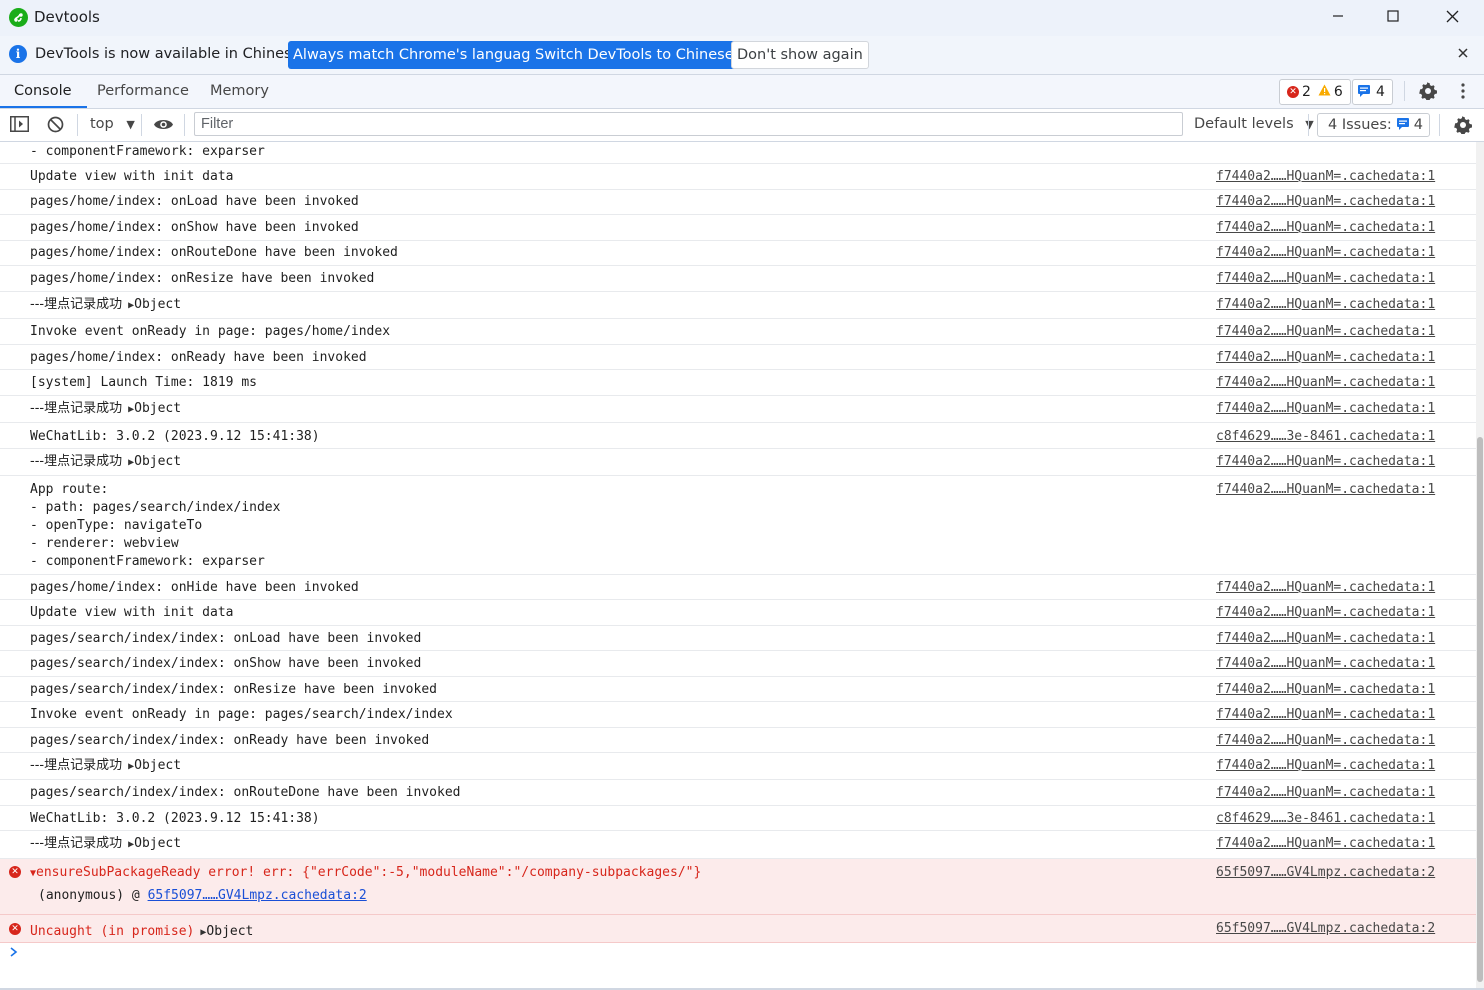 The width and height of the screenshot is (1484, 990). I want to click on issues-button: 4 Issues: 4, so click(1374, 125).